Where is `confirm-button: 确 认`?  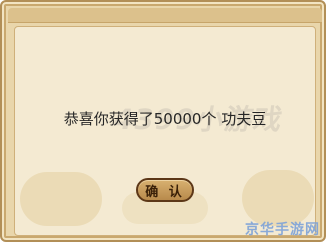 confirm-button: 确 认 is located at coordinates (165, 190).